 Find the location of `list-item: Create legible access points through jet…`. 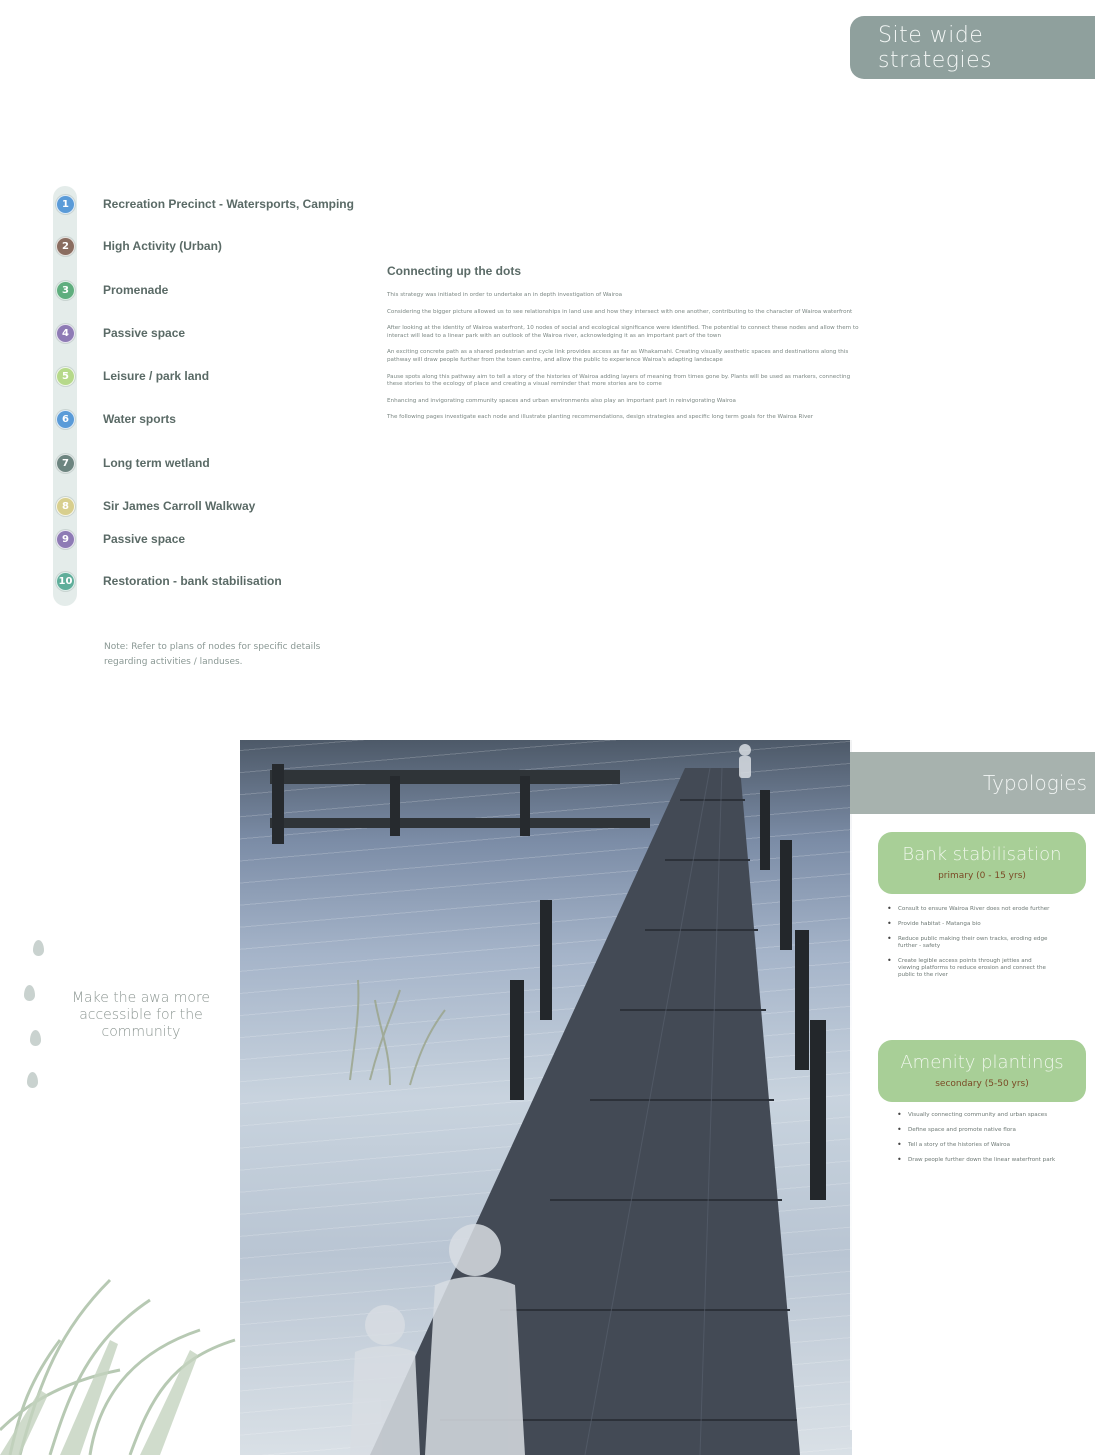

list-item: Create legible access points through jet… is located at coordinates (969, 968).